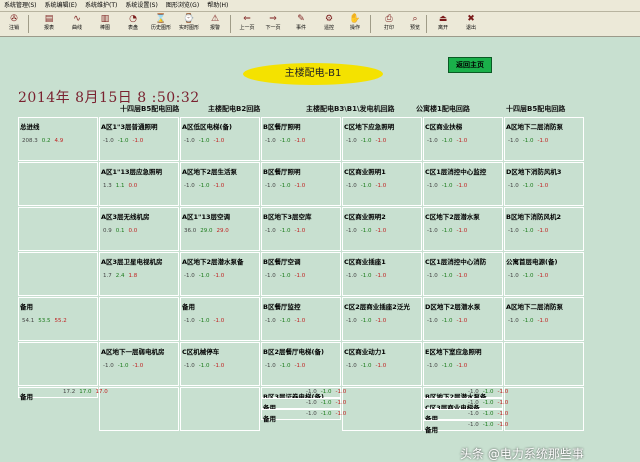 This screenshot has width=640, height=462. Describe the element at coordinates (382, 319) in the screenshot. I see `circuit-cell: C区2层商业插座2泛光 -1.0 -1.0 -1.0` at that location.